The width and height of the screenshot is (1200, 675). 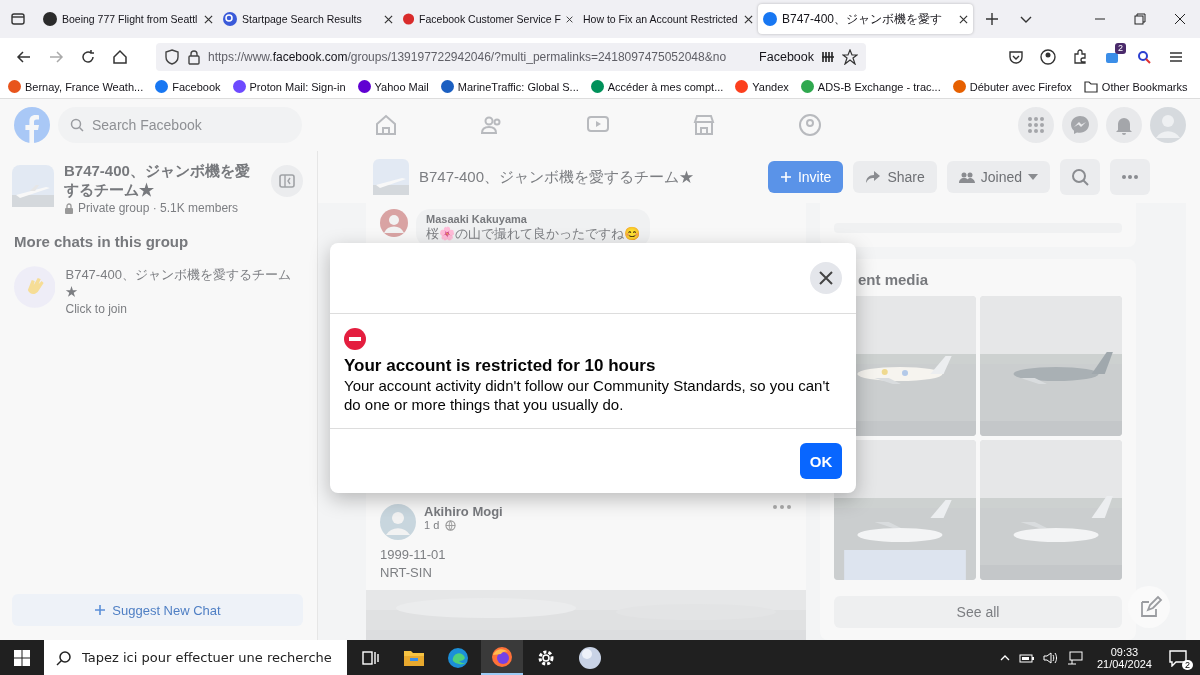 I want to click on restore-icon, so click(x=1140, y=19).